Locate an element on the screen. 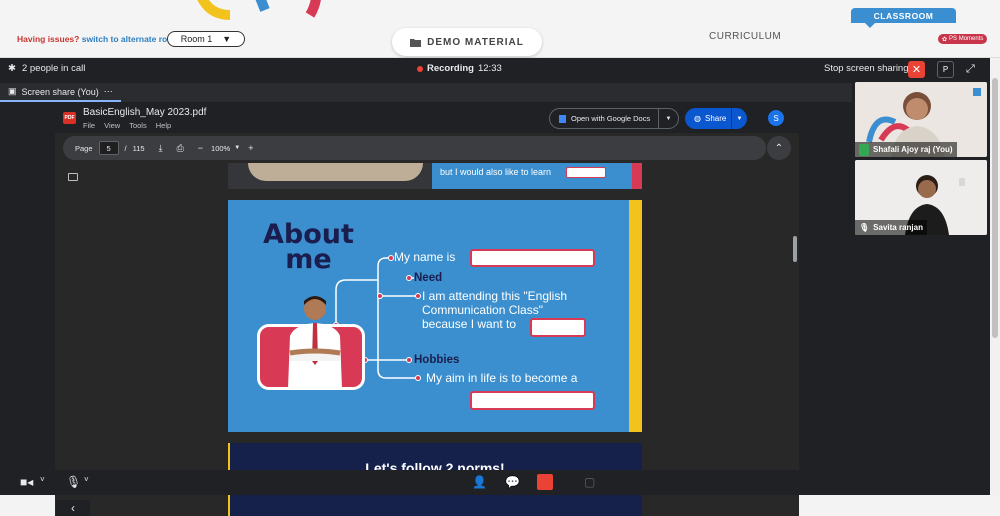 The image size is (1000, 516). aim-blank is located at coordinates (532, 400).